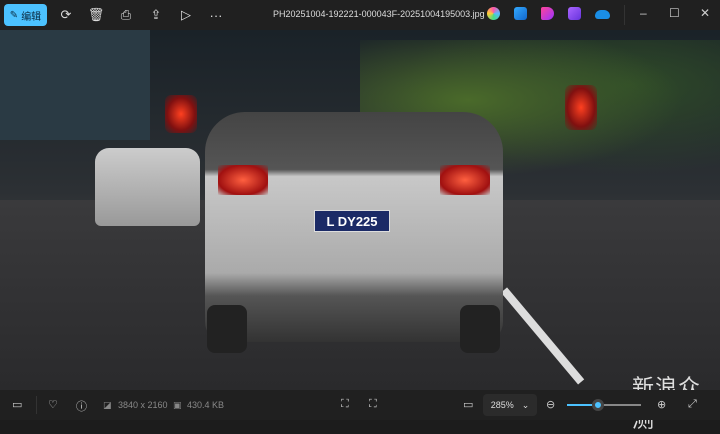 This screenshot has height=434, width=720. What do you see at coordinates (206, 405) in the screenshot?
I see `file-size: 430.4 KB` at bounding box center [206, 405].